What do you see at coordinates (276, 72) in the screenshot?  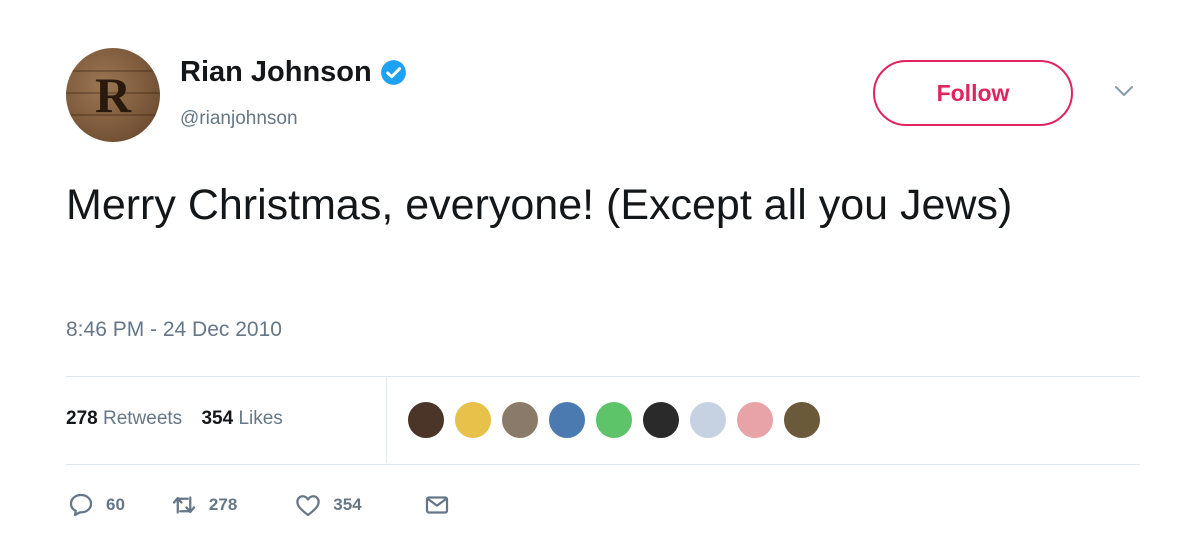 I see `display-name: Rian Johnson` at bounding box center [276, 72].